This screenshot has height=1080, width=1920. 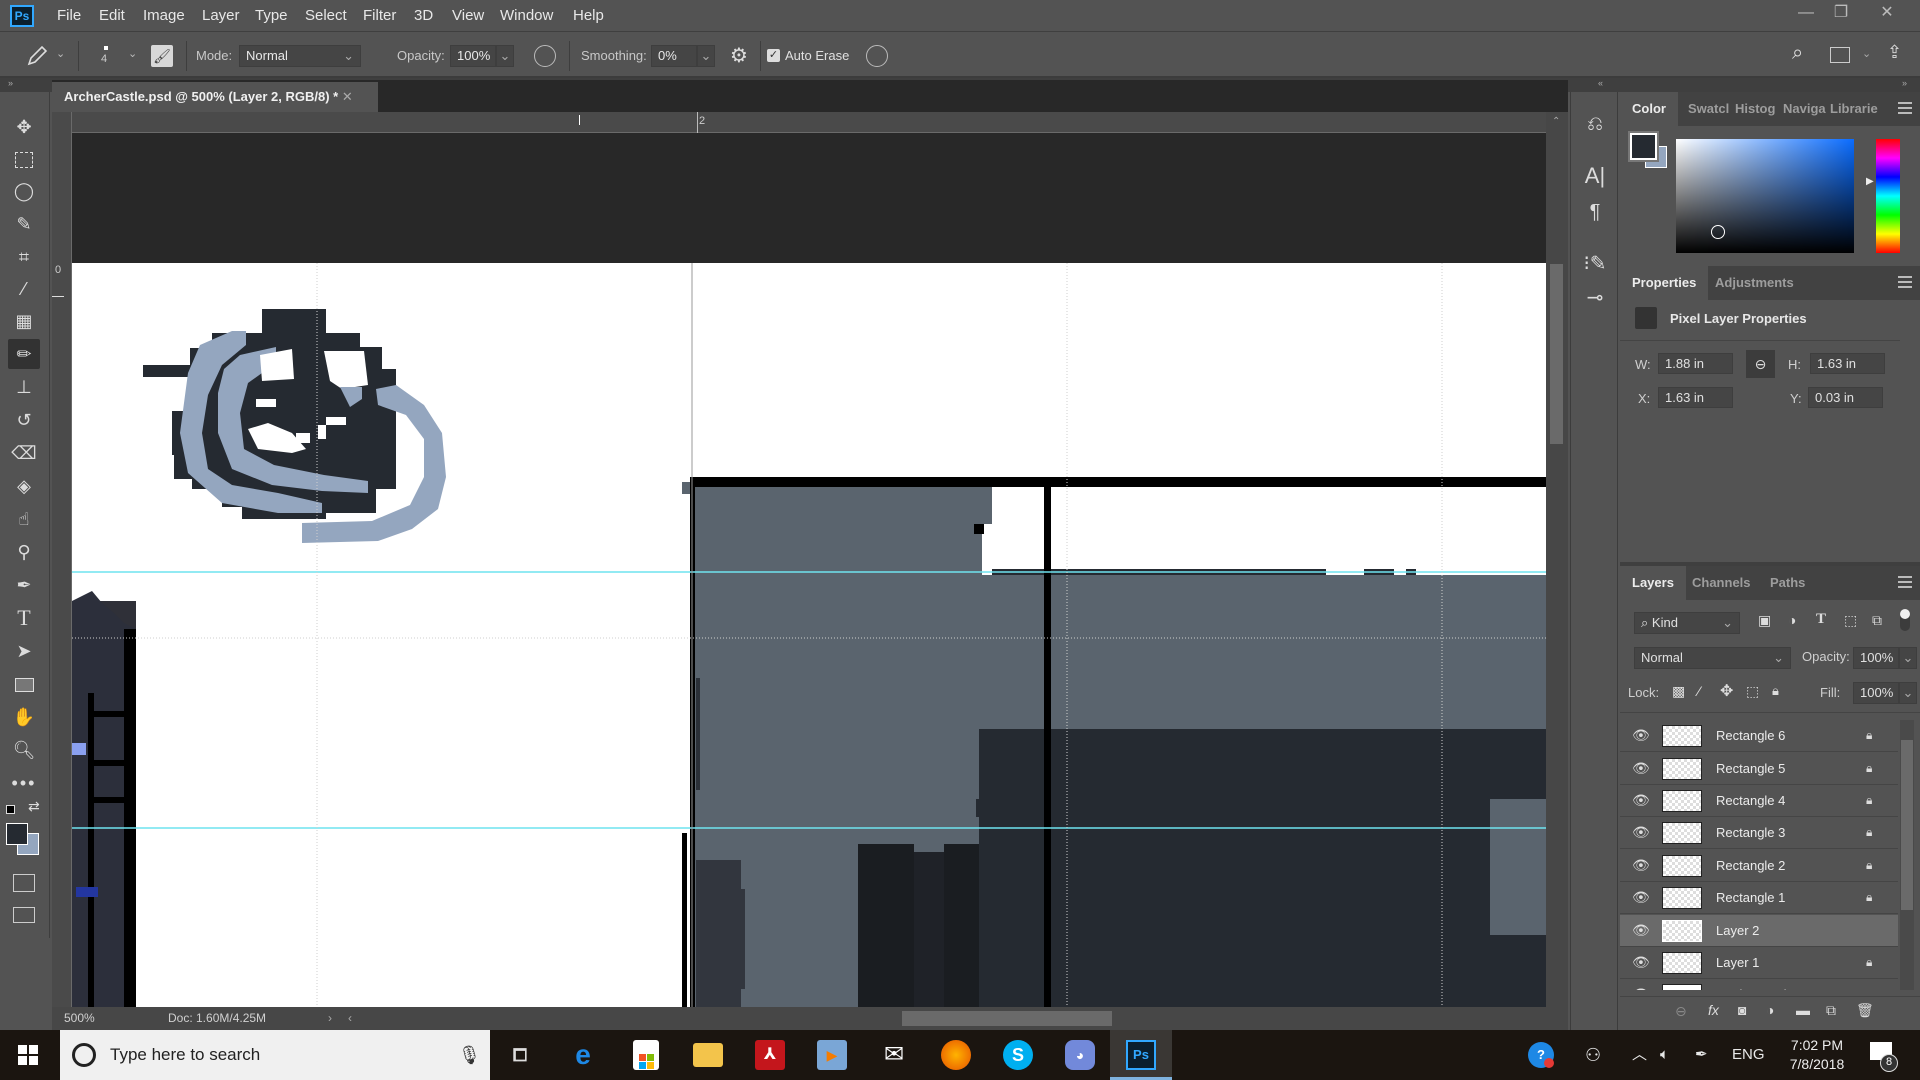 What do you see at coordinates (1759, 898) in the screenshot?
I see `layer-row: 👁︎ Rectangle 1 🔒︎` at bounding box center [1759, 898].